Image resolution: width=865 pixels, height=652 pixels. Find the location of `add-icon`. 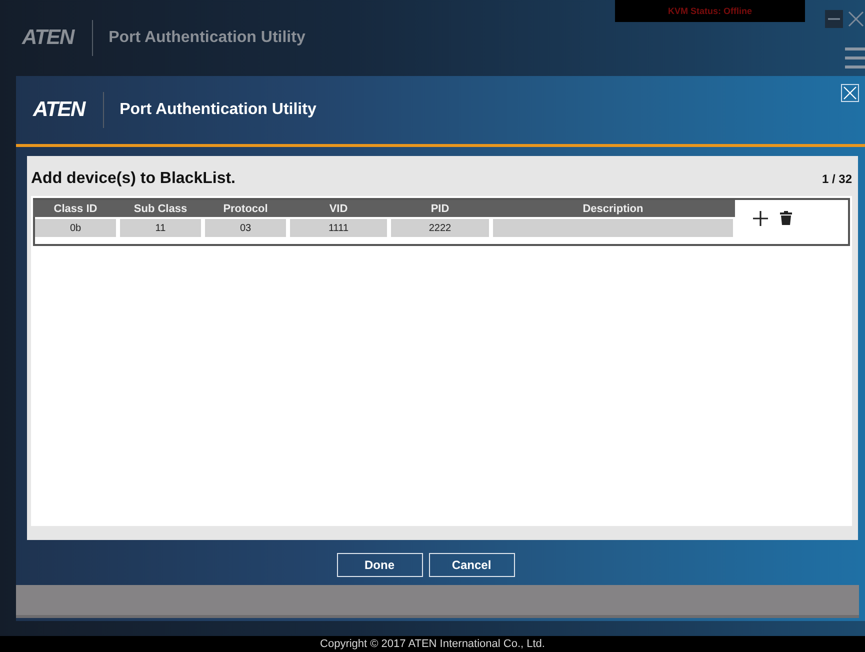

add-icon is located at coordinates (760, 218).